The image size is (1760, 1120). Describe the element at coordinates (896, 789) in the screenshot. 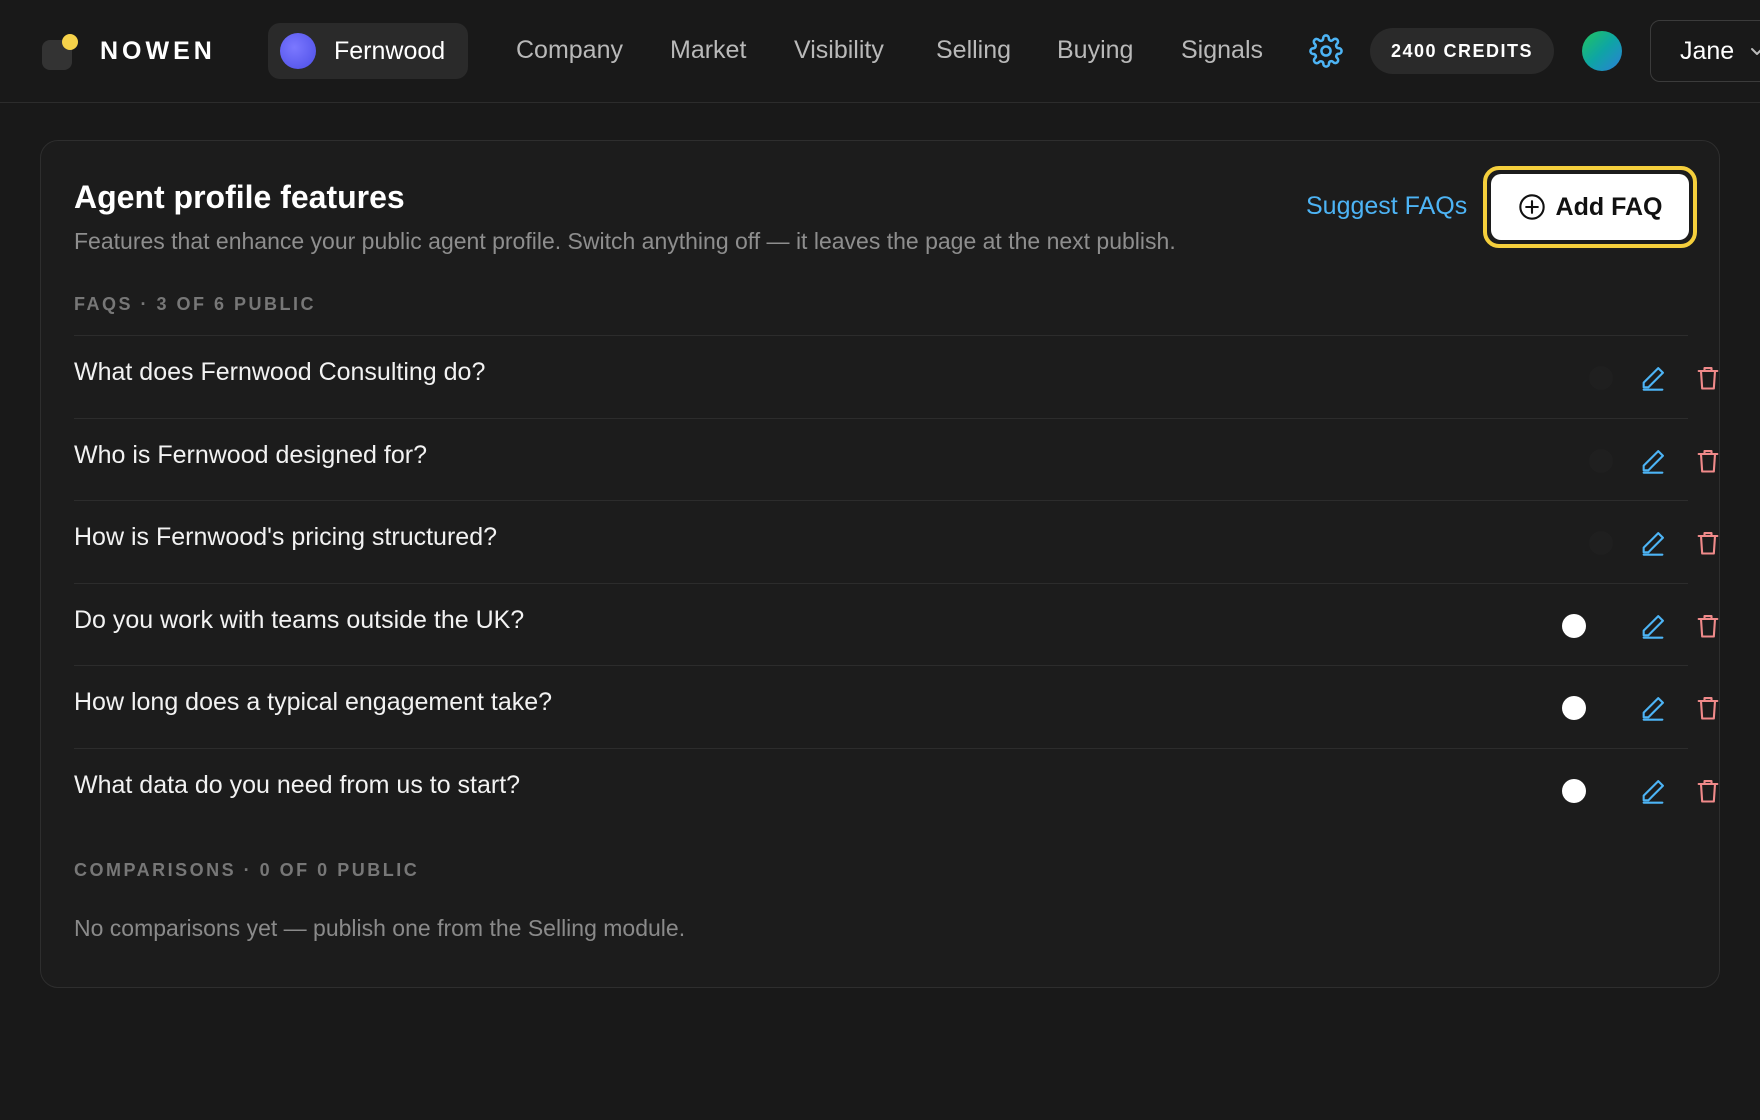

I see `faq-row: What data do you need from us to start?` at that location.